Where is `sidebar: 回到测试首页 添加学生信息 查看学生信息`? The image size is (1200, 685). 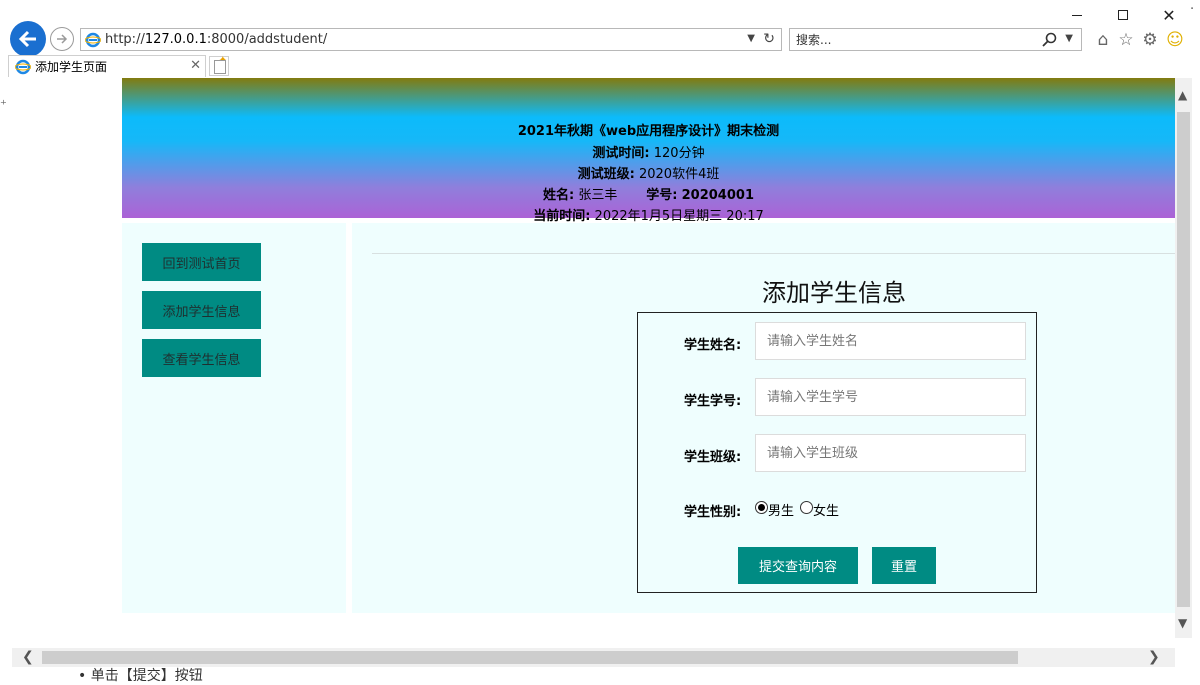 sidebar: 回到测试首页 添加学生信息 查看学生信息 is located at coordinates (234, 418).